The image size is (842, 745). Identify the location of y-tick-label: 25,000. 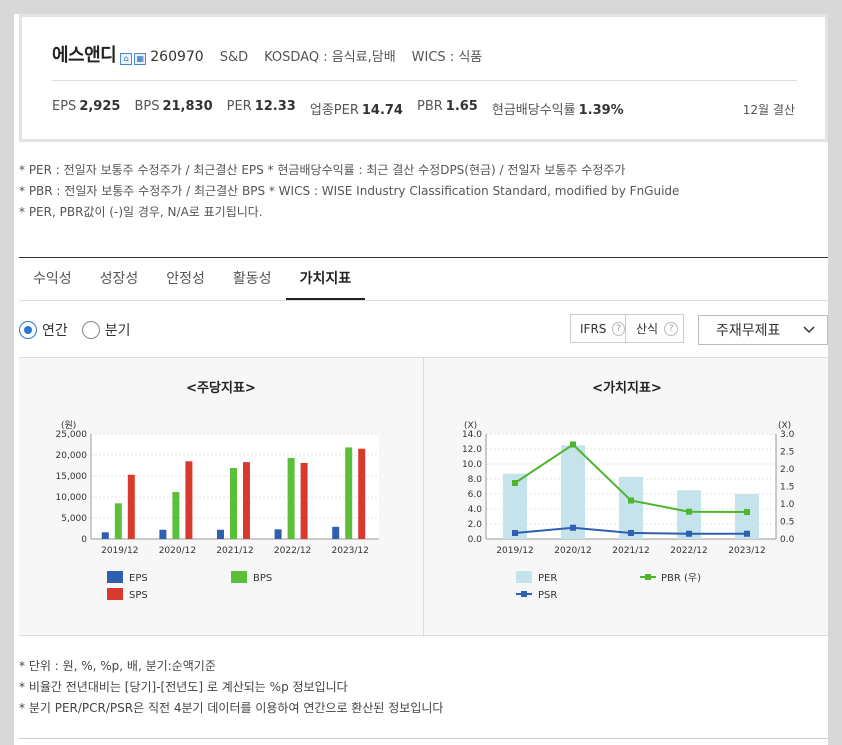
(72, 435).